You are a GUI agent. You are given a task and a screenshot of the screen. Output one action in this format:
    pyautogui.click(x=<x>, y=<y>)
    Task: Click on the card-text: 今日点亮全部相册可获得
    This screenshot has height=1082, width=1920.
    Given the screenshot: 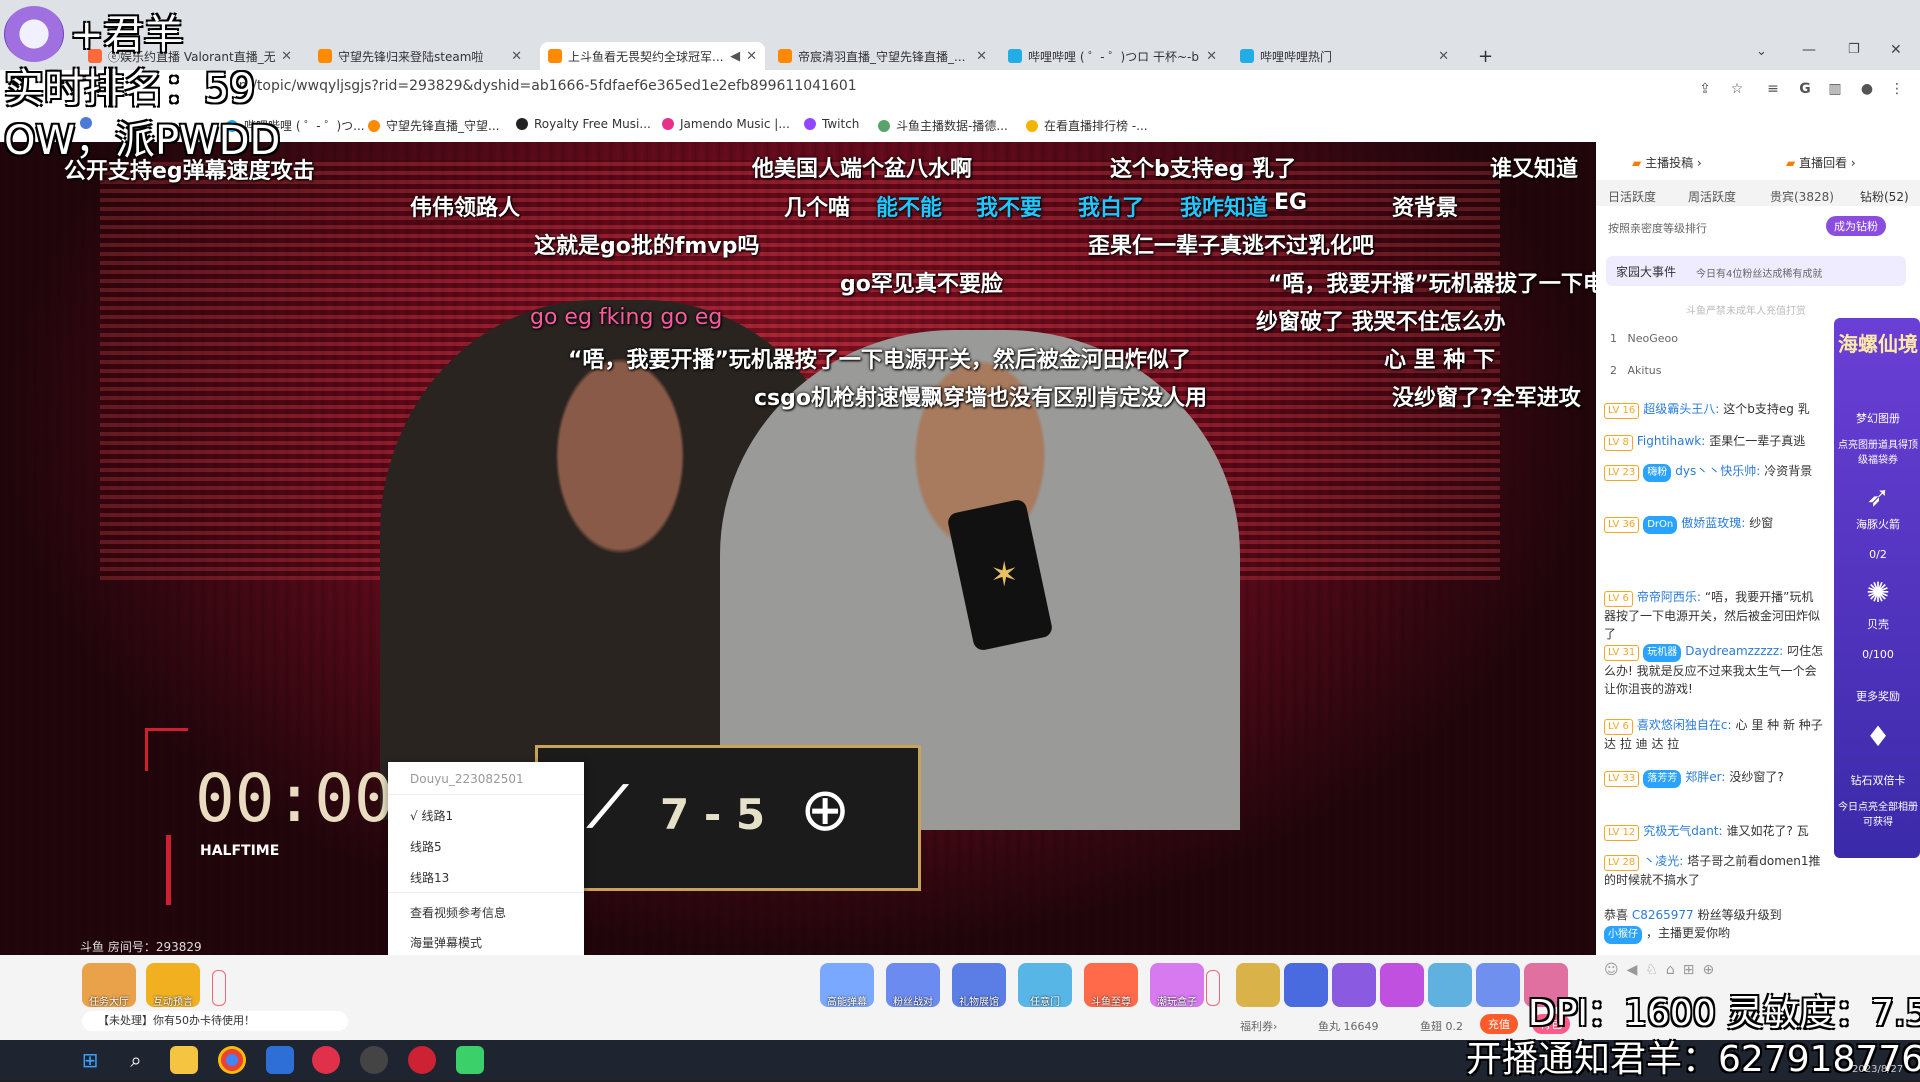 What is the action you would take?
    pyautogui.click(x=1878, y=815)
    